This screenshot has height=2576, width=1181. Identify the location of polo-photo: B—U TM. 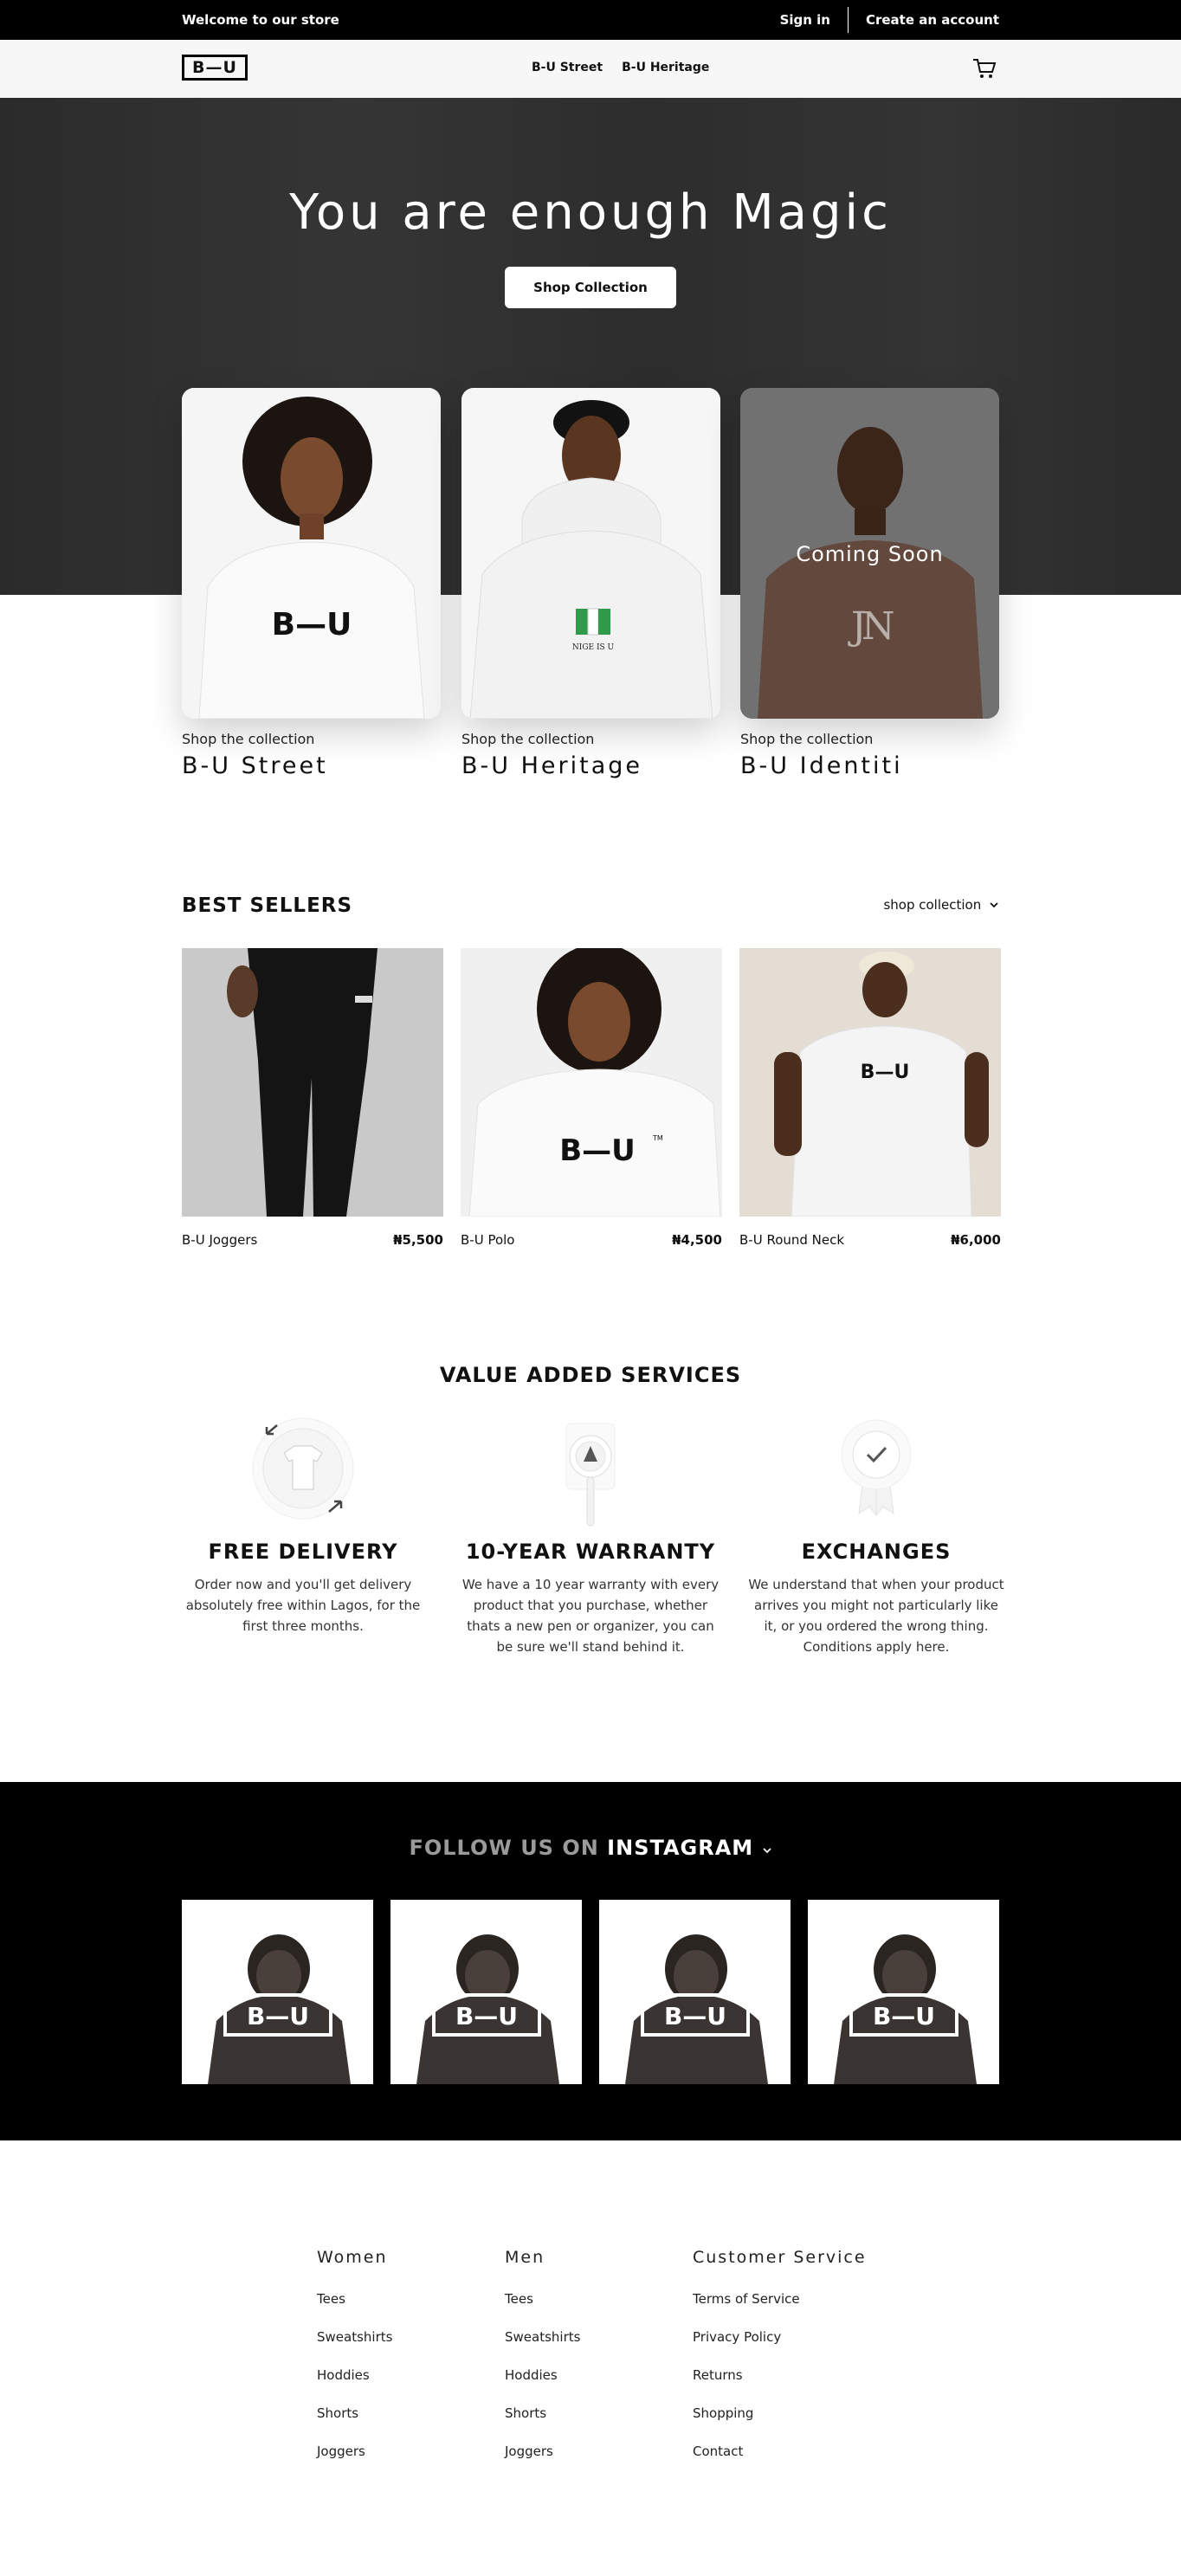
(591, 1082).